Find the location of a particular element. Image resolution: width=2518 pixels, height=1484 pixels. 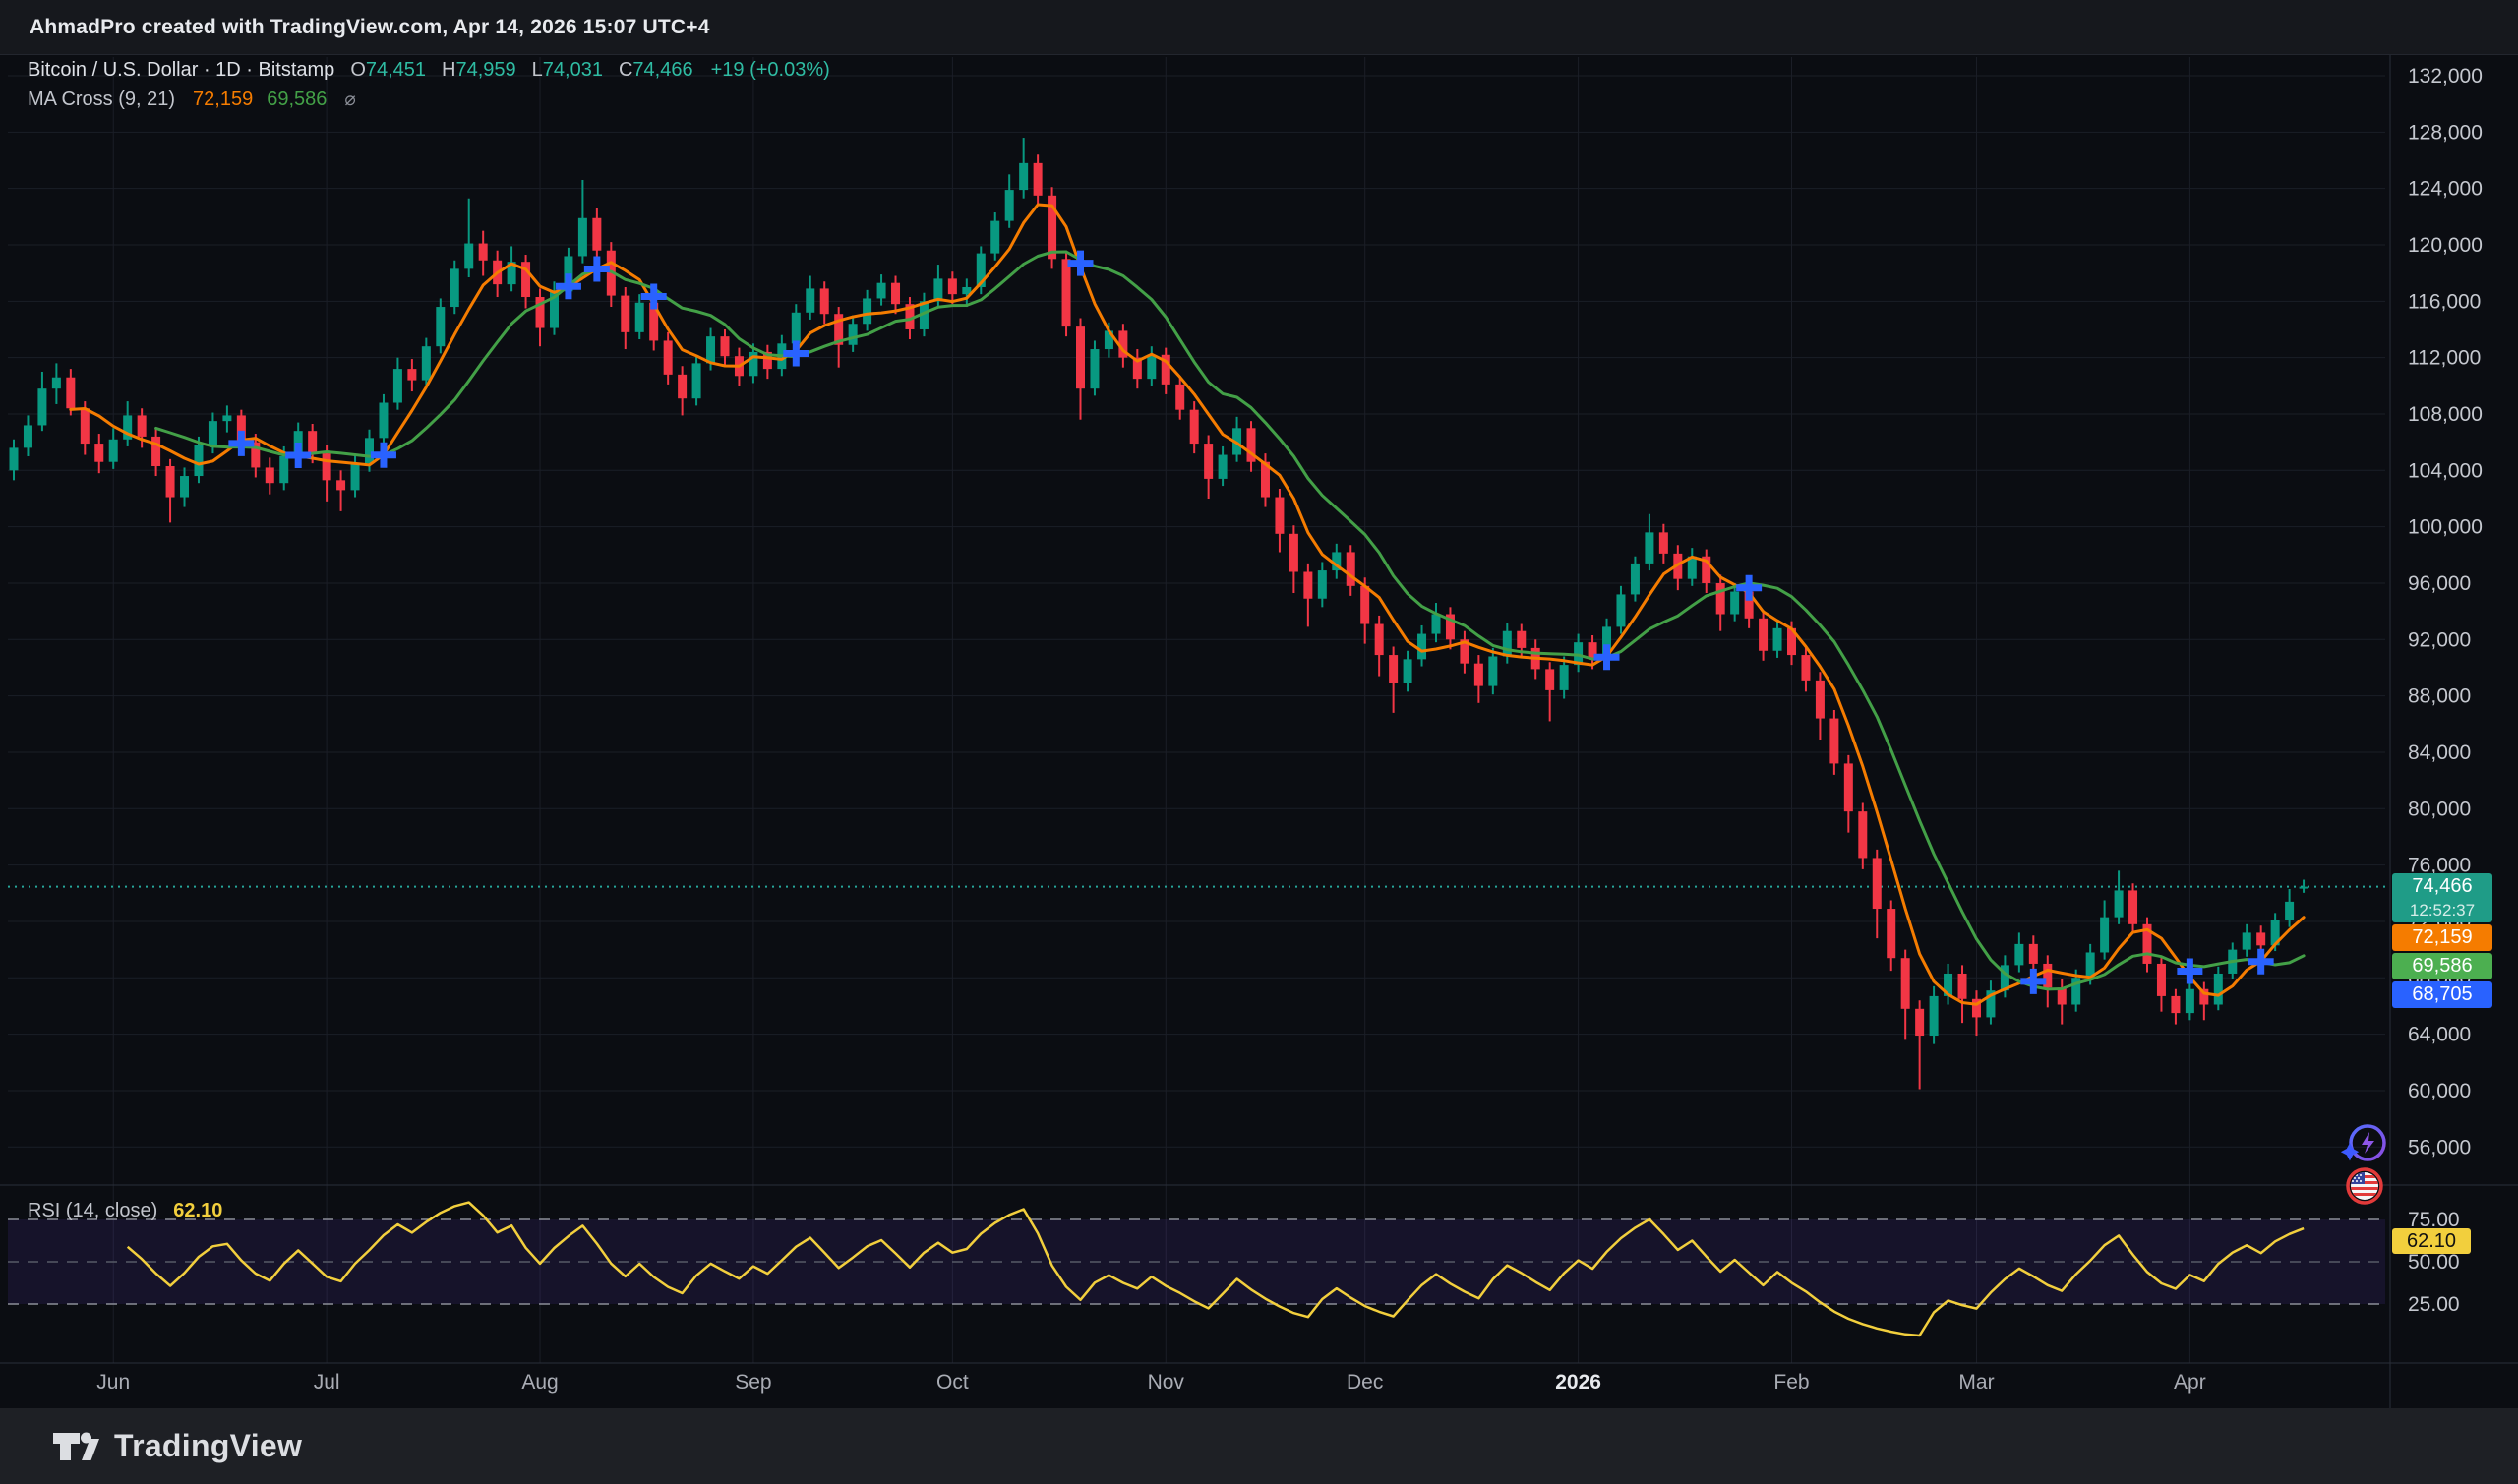

rsi-legend: RSI (14, close) 62.10 is located at coordinates (125, 1211).